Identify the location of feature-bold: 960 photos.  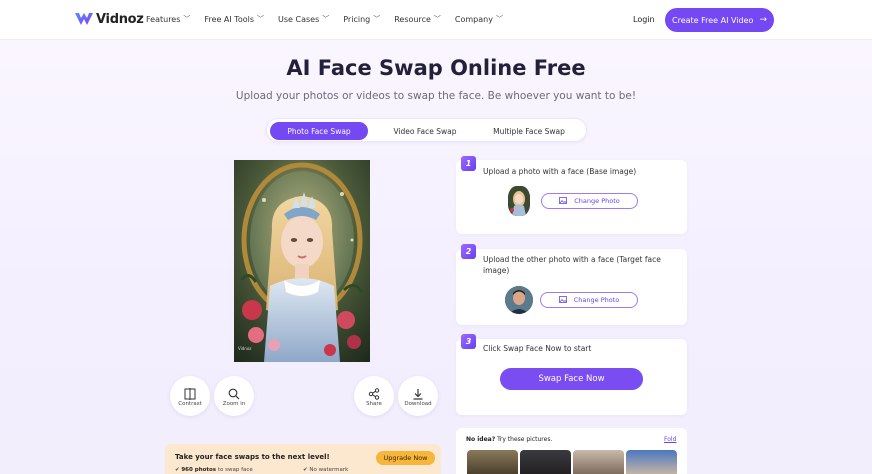
(199, 470).